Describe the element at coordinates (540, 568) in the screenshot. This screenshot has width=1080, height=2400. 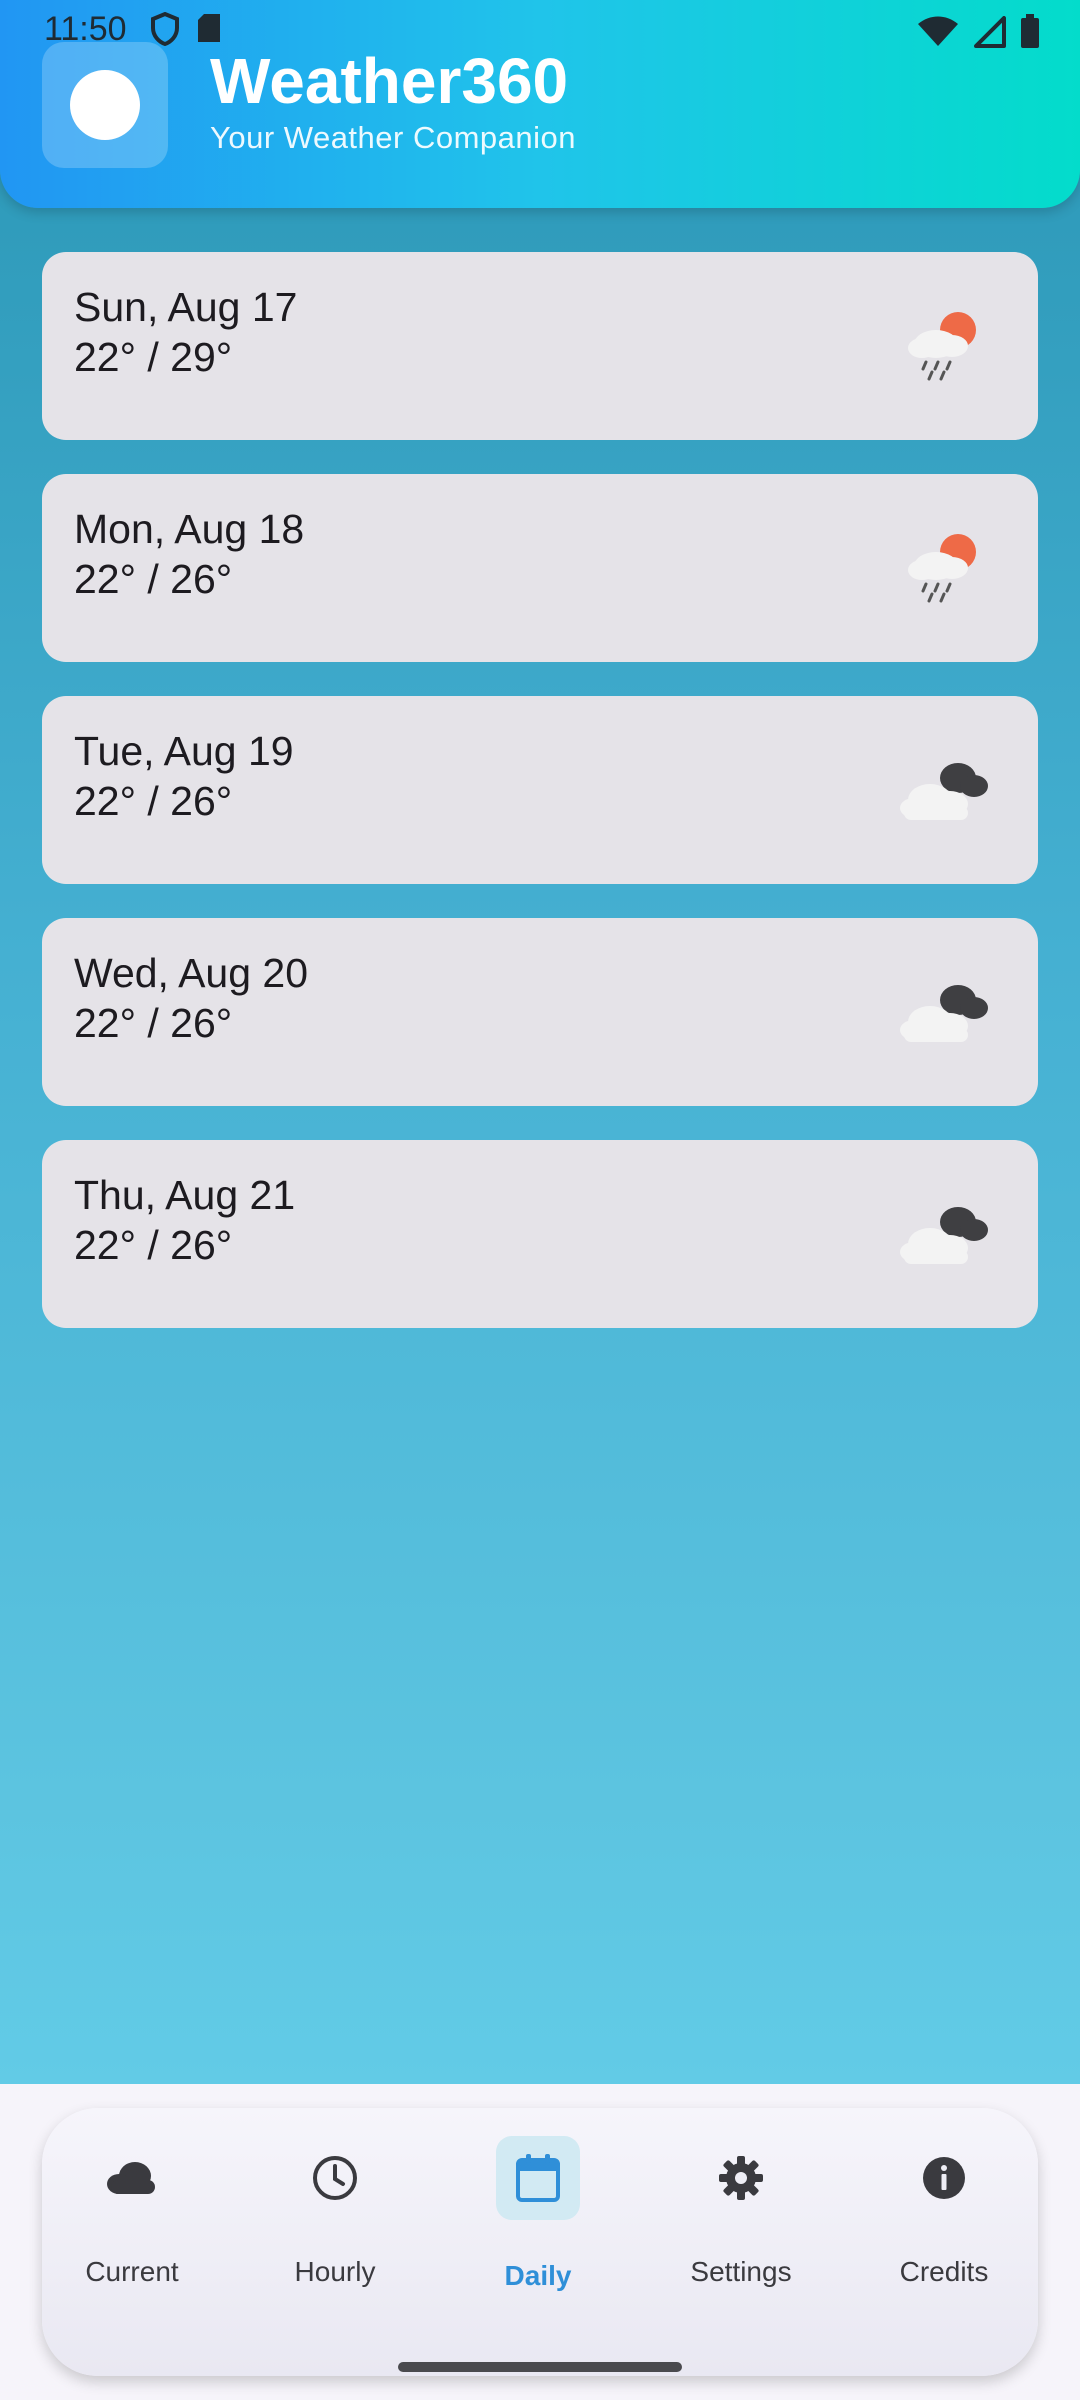
I see `forecast-card: Mon, Aug 18 22° / 26°` at that location.